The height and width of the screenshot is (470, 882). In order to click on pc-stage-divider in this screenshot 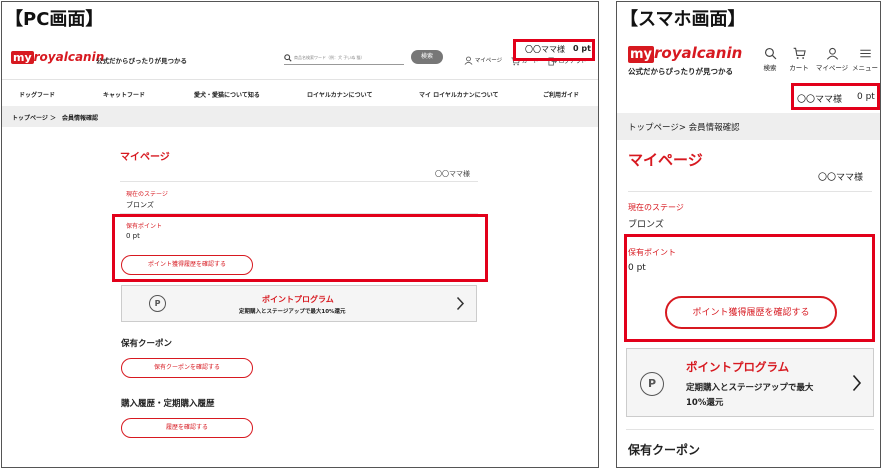, I will do `click(299, 213)`.